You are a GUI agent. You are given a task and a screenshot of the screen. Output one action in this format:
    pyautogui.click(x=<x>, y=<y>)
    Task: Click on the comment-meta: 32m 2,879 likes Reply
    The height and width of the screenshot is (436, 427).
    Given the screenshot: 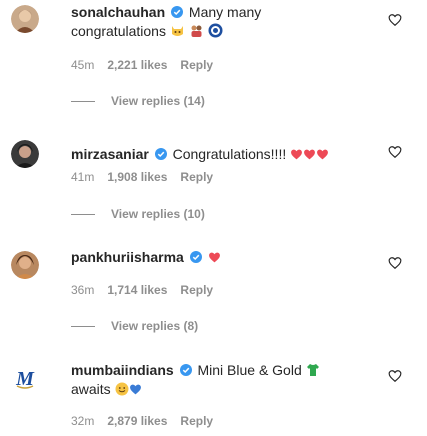 What is the action you would take?
    pyautogui.click(x=142, y=421)
    